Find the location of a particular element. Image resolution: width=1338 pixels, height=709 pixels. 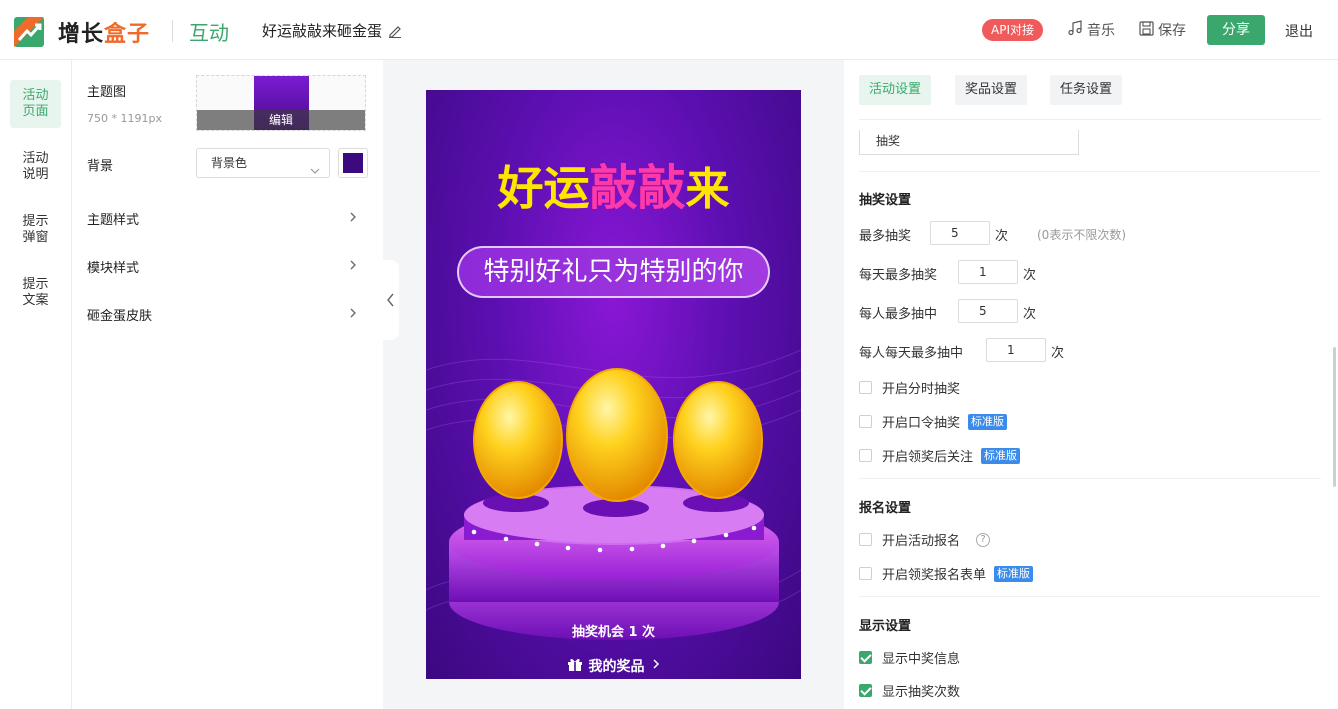

music-button: 音乐 is located at coordinates (1091, 30).